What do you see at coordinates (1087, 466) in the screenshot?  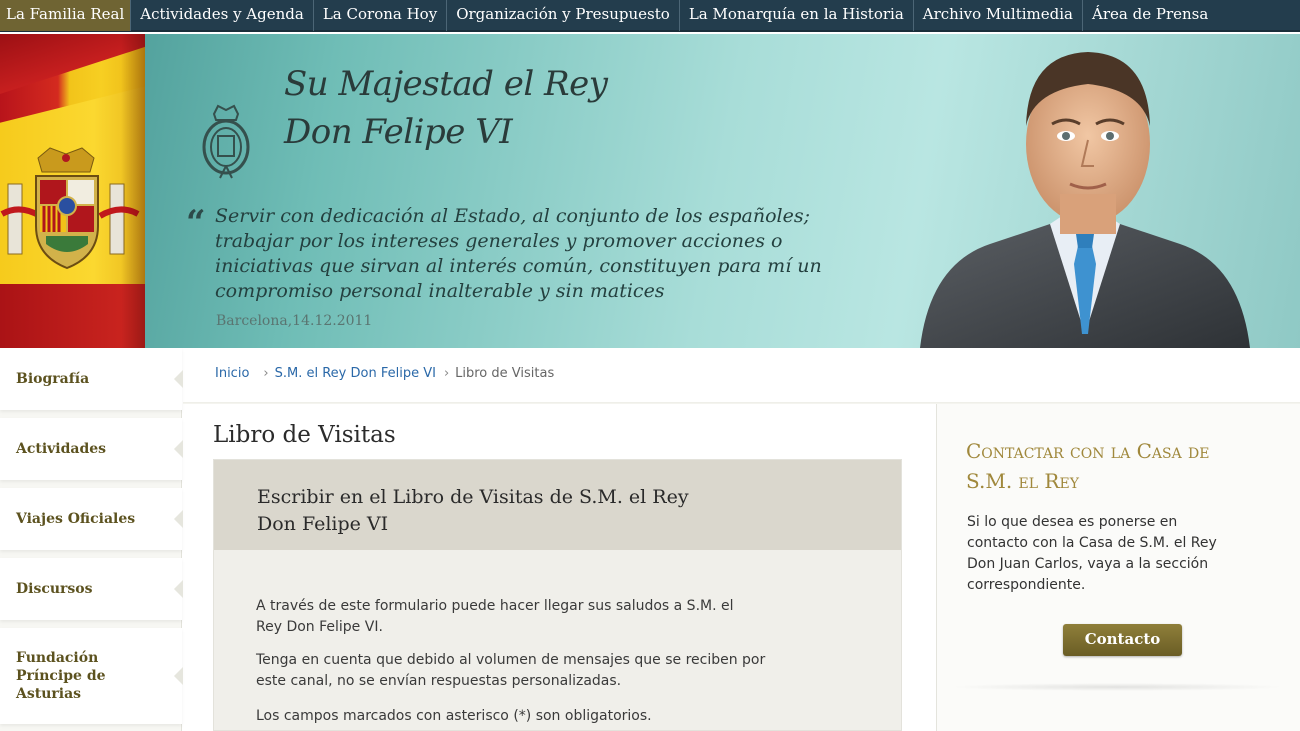 I see `contact-box-title: Contactar con la Casa de S.M. el Rey` at bounding box center [1087, 466].